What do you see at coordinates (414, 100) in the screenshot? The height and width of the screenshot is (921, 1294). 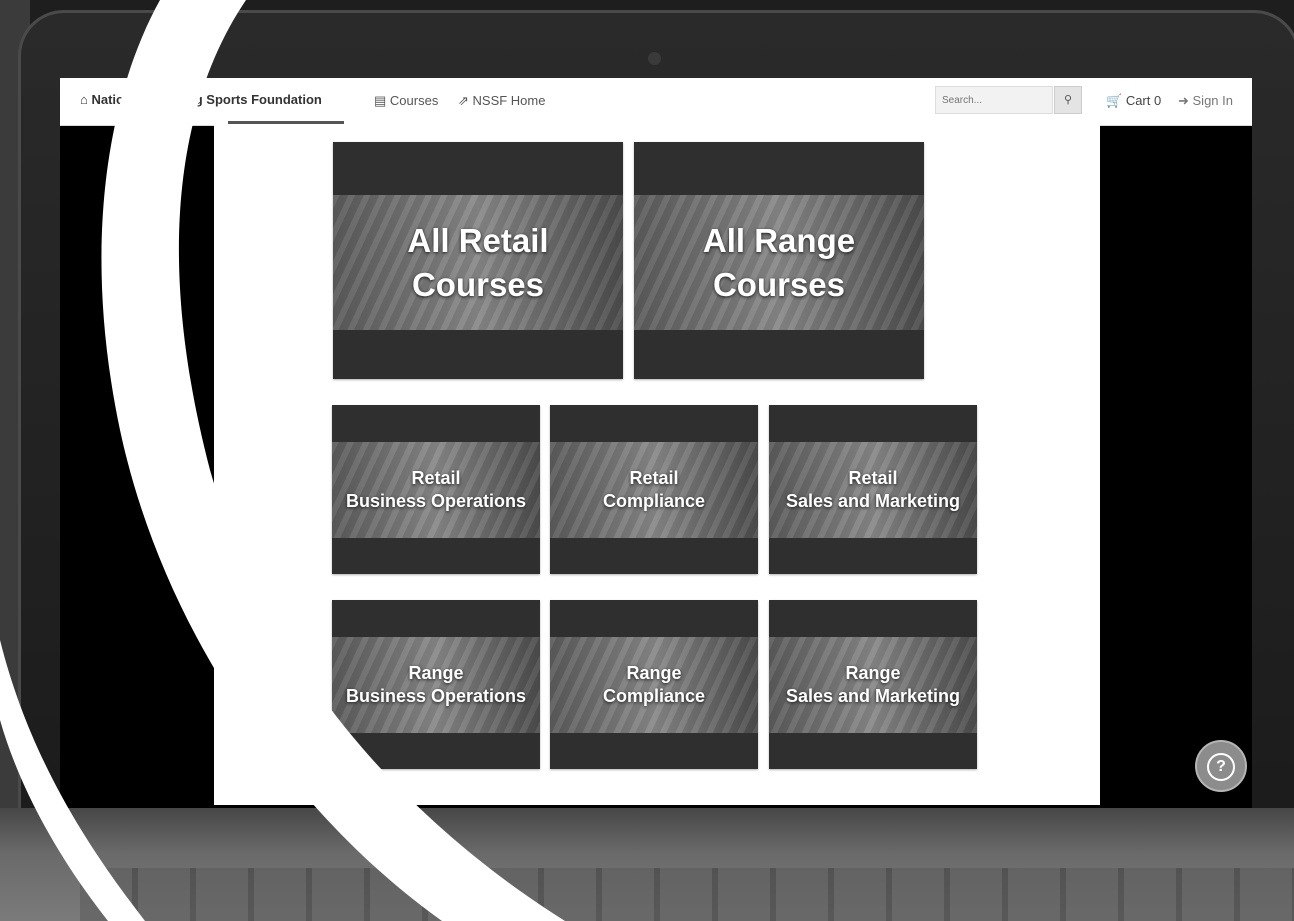 I see `nav-courses-label: Courses` at bounding box center [414, 100].